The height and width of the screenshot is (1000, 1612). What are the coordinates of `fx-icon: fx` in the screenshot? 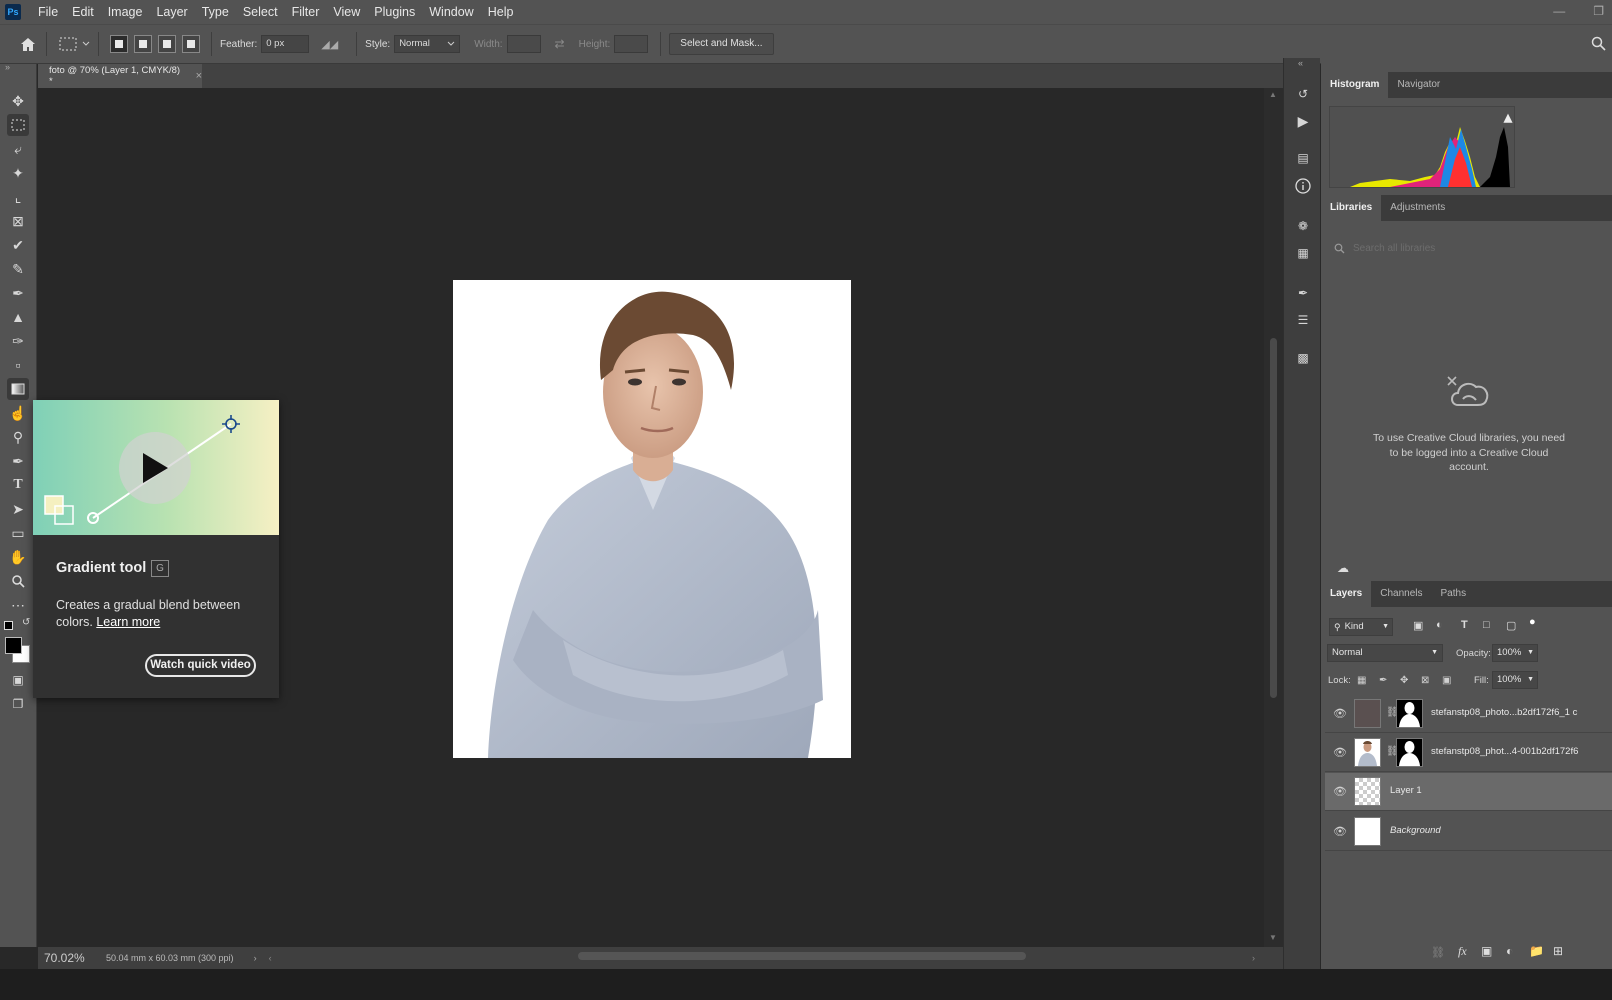 It's located at (1462, 951).